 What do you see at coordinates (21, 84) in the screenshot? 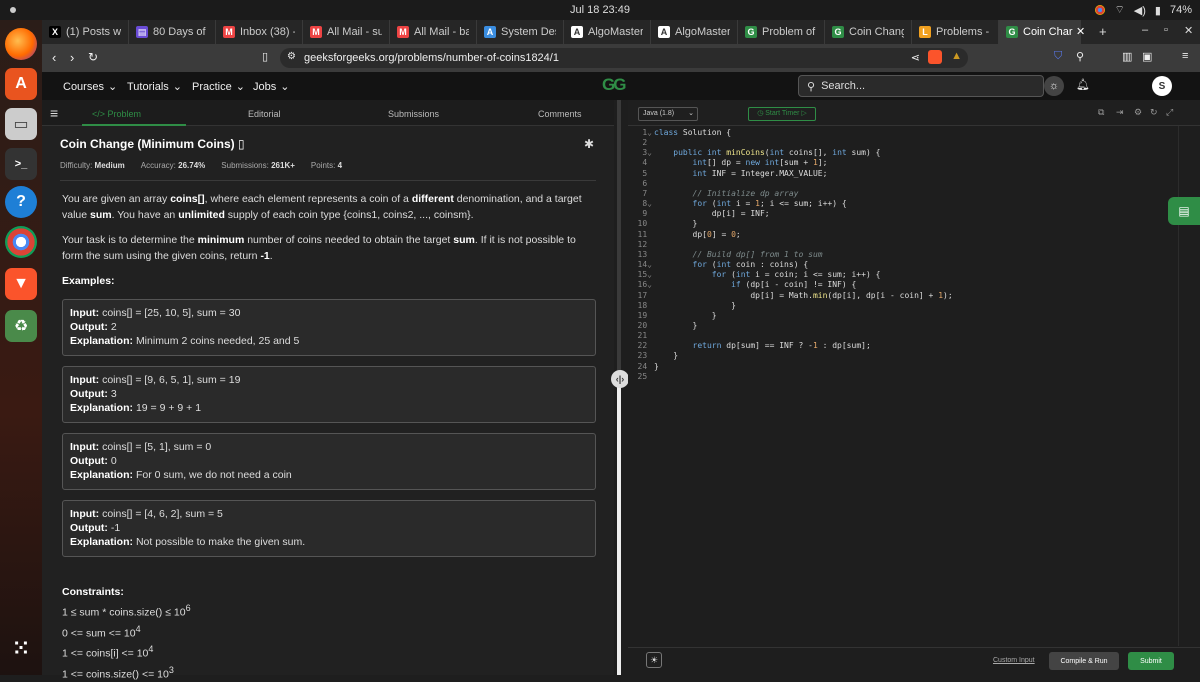
I see `app-center-icon: A` at bounding box center [21, 84].